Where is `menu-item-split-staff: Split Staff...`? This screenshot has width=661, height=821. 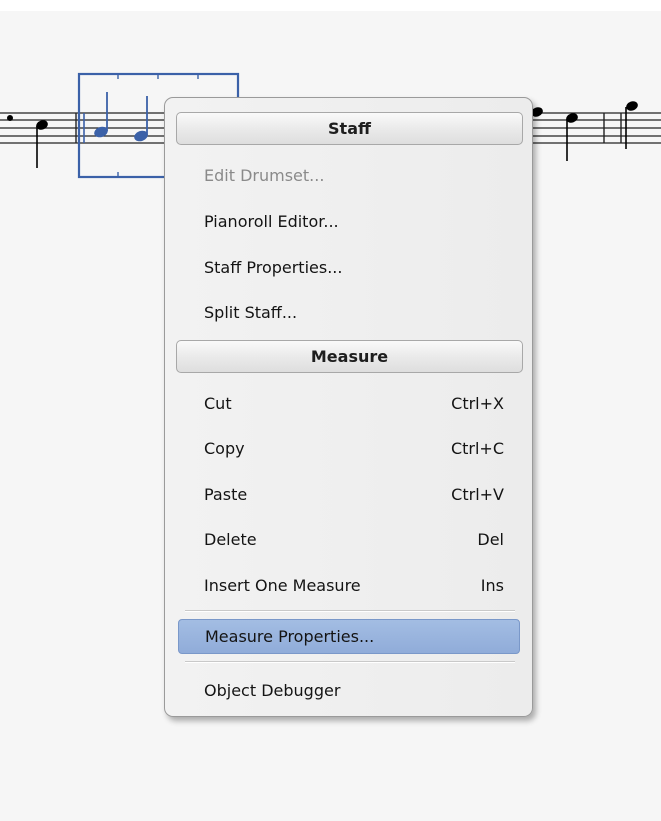 menu-item-split-staff: Split Staff... is located at coordinates (348, 312).